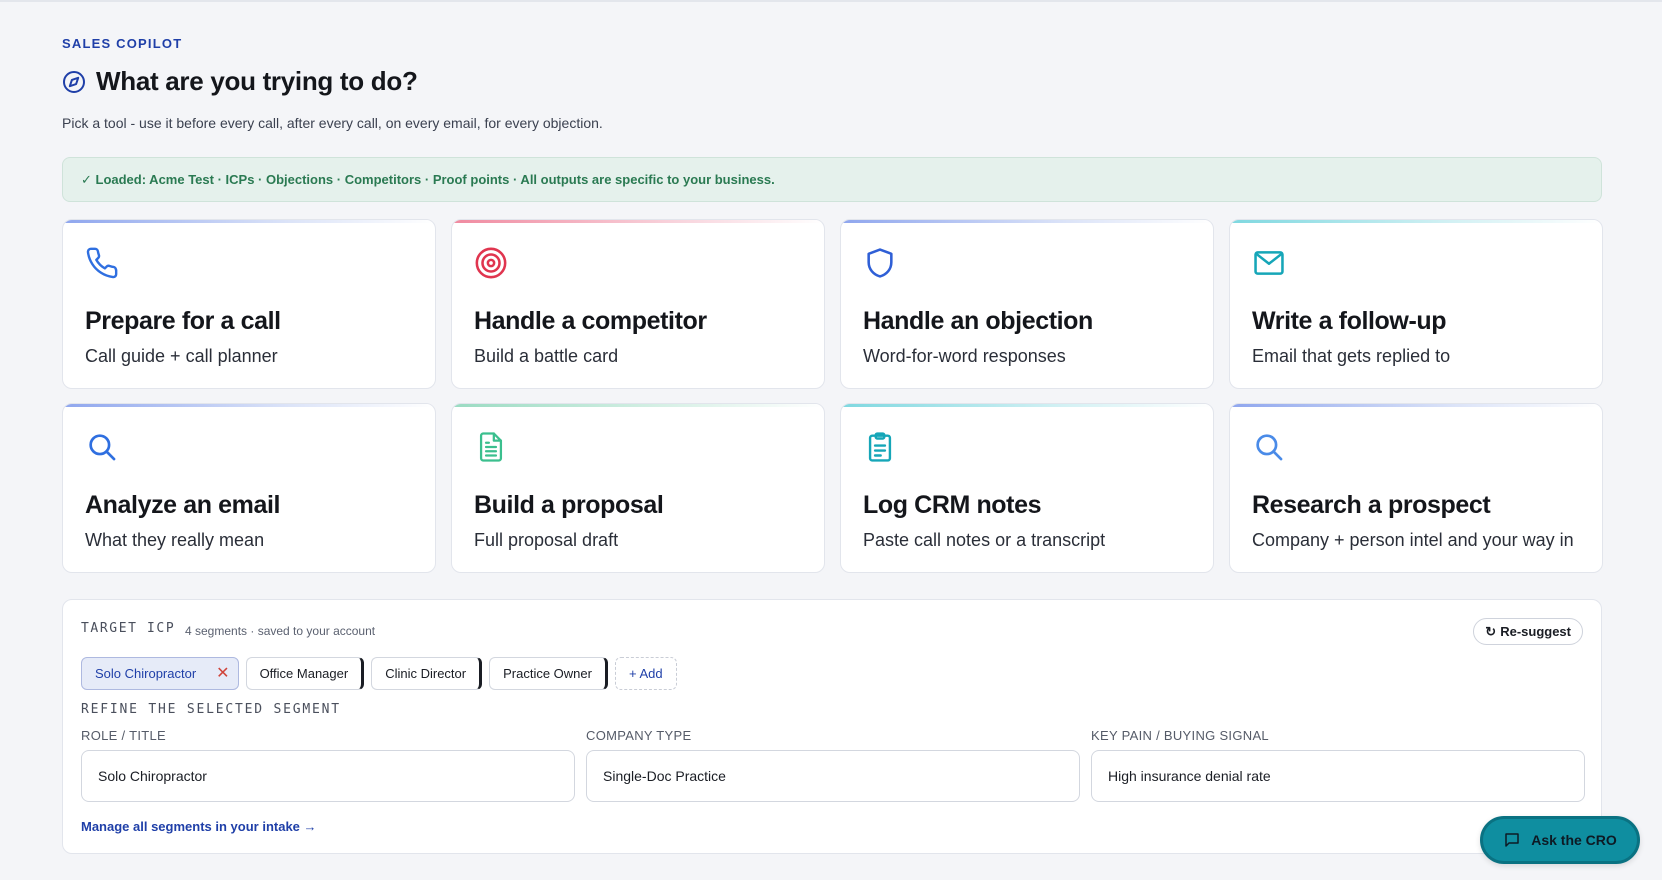  What do you see at coordinates (1535, 631) in the screenshot?
I see `re-suggest-label: Re-suggest` at bounding box center [1535, 631].